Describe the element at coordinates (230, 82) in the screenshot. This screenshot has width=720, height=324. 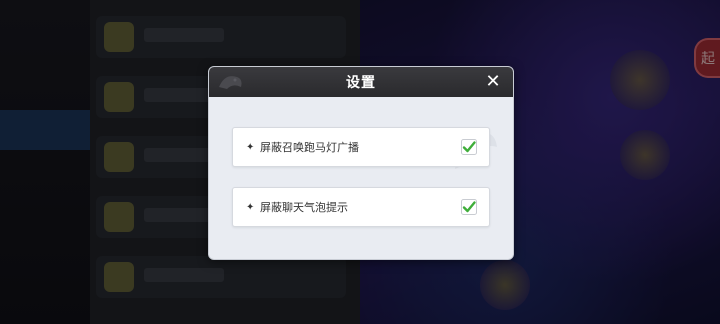
I see `header-decoration-icon` at that location.